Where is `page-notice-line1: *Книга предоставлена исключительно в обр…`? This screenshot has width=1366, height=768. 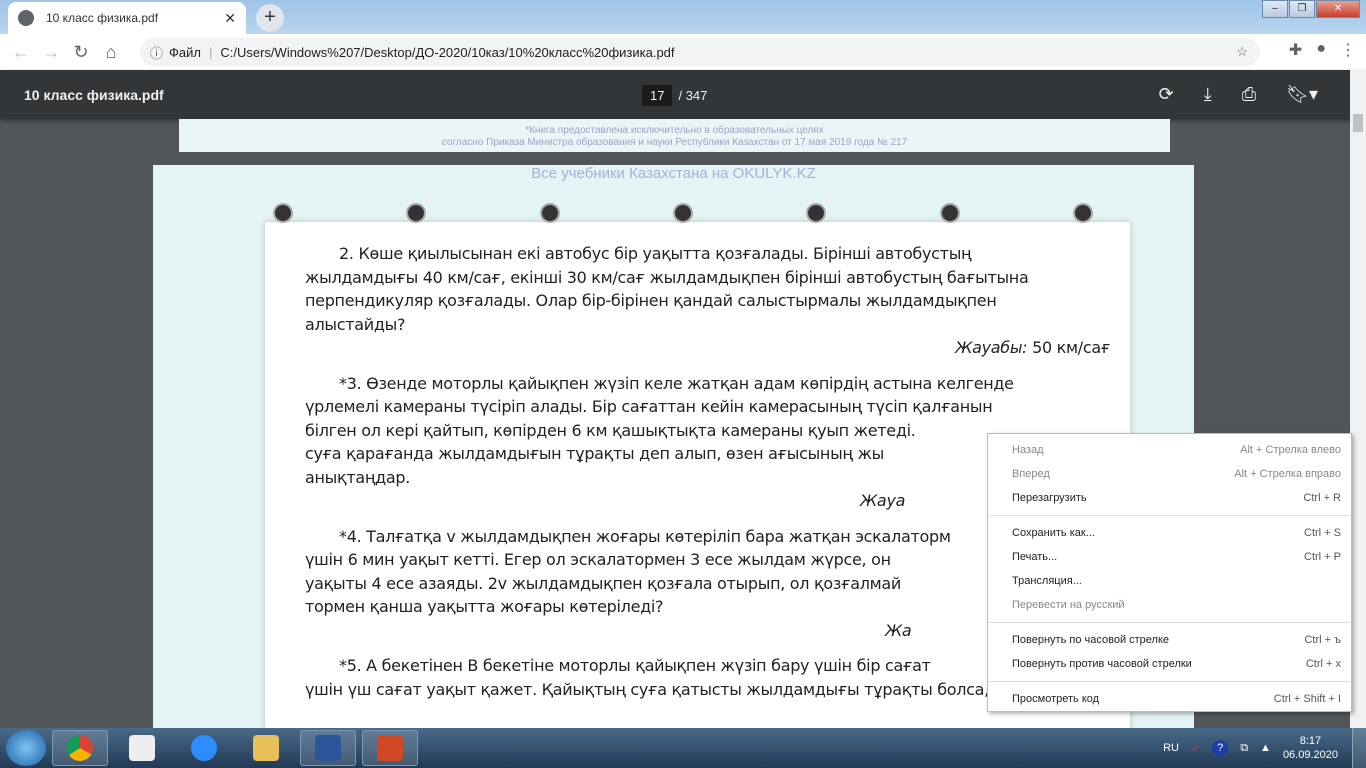 page-notice-line1: *Книга предоставлена исключительно в обр… is located at coordinates (674, 130).